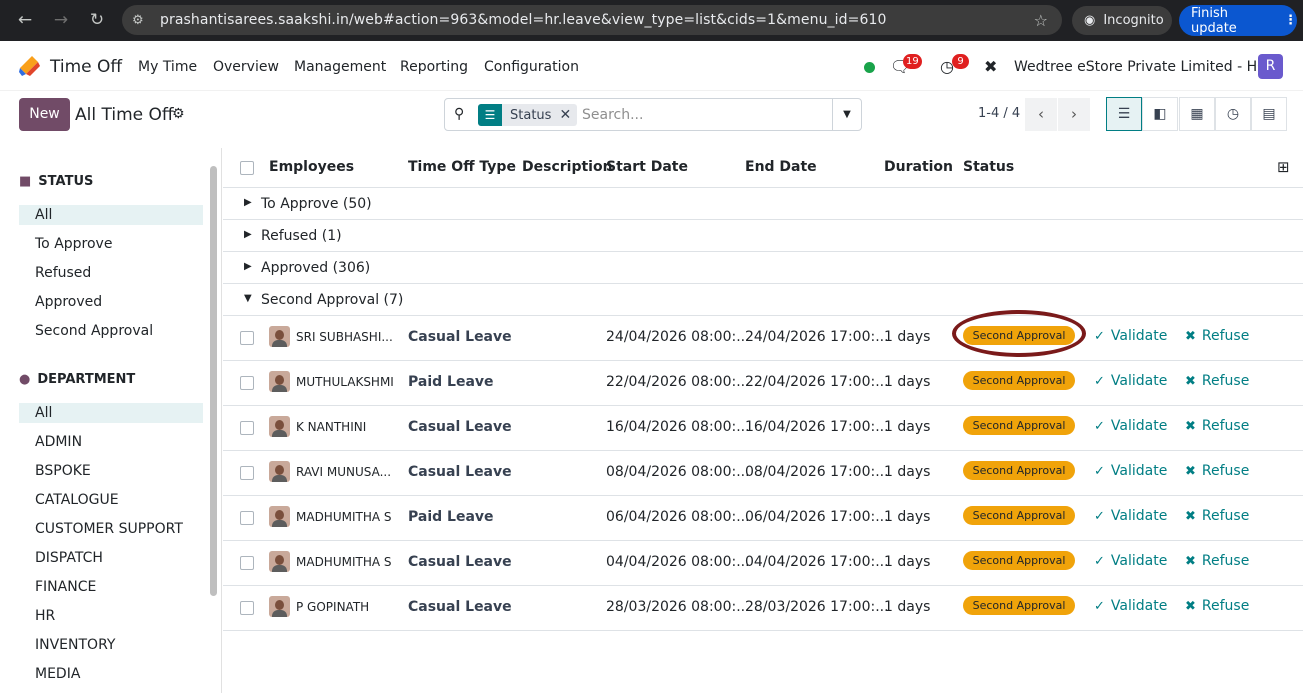 The height and width of the screenshot is (693, 1303). I want to click on sidebar-item-department-all: All, so click(111, 413).